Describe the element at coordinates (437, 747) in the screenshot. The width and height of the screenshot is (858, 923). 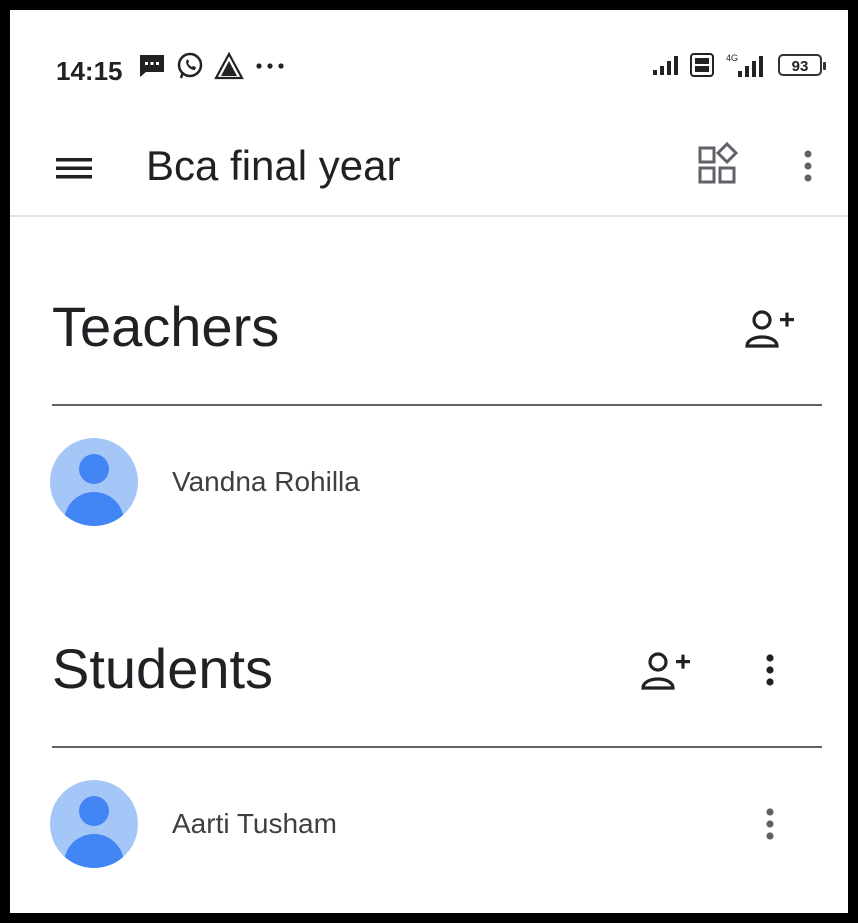
I see `students-divider` at that location.